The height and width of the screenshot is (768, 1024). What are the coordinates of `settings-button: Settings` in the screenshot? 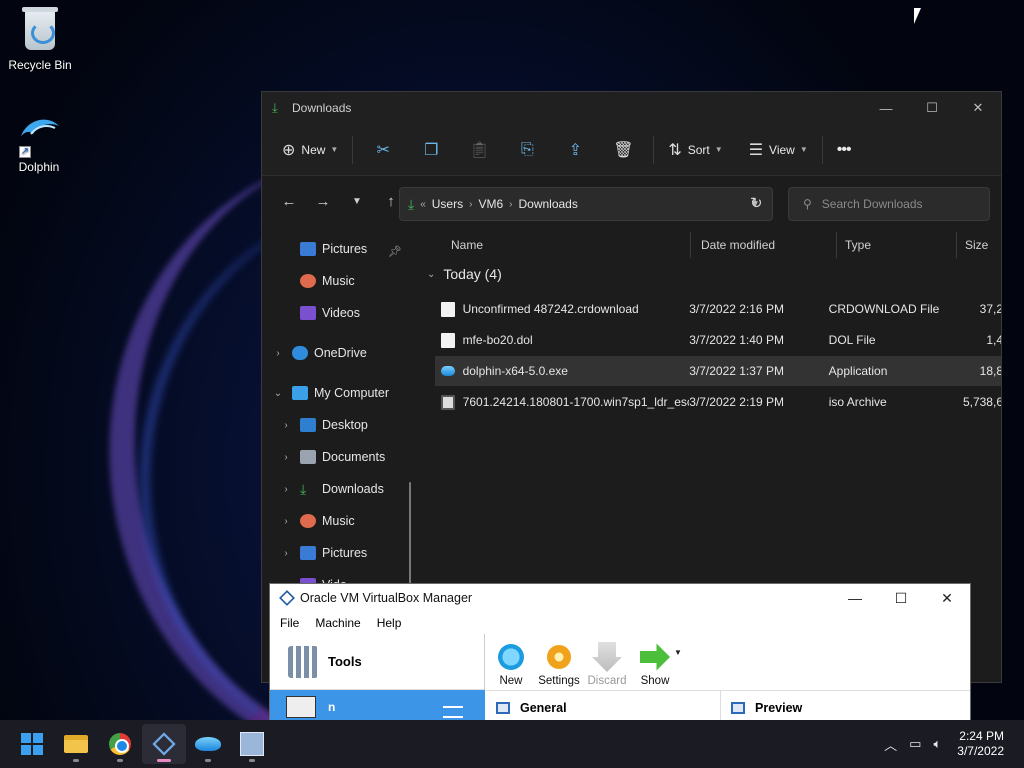 It's located at (559, 666).